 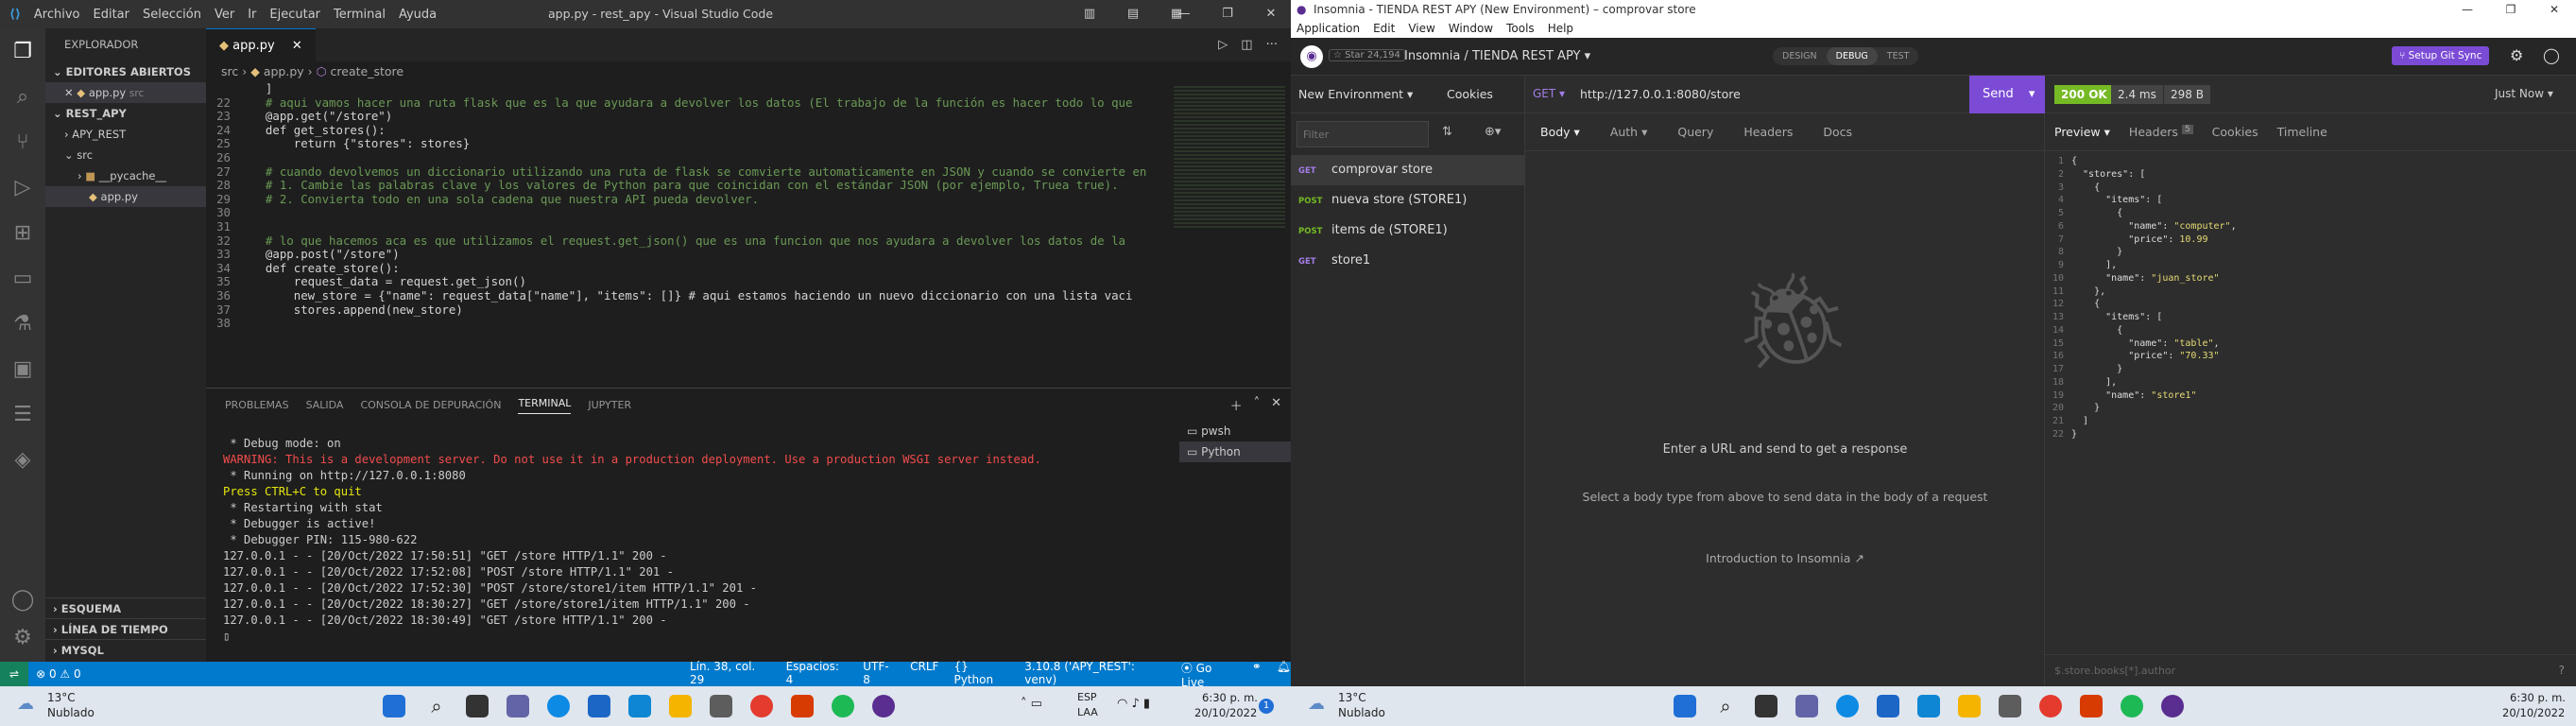 What do you see at coordinates (1407, 261) in the screenshot?
I see `request-item: GET store1` at bounding box center [1407, 261].